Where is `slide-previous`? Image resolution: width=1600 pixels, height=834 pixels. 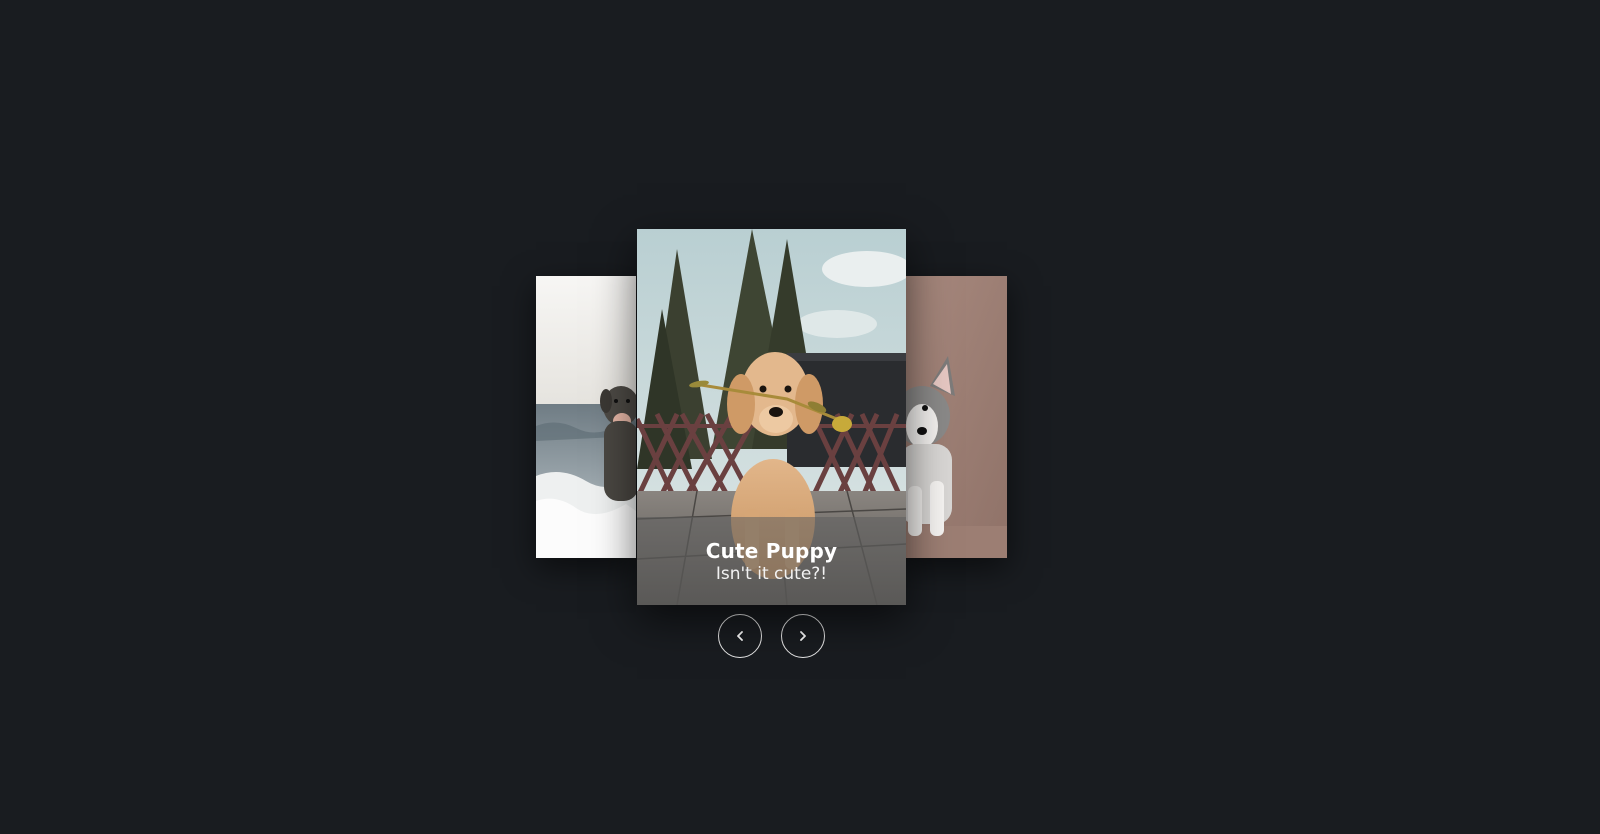 slide-previous is located at coordinates (586, 417).